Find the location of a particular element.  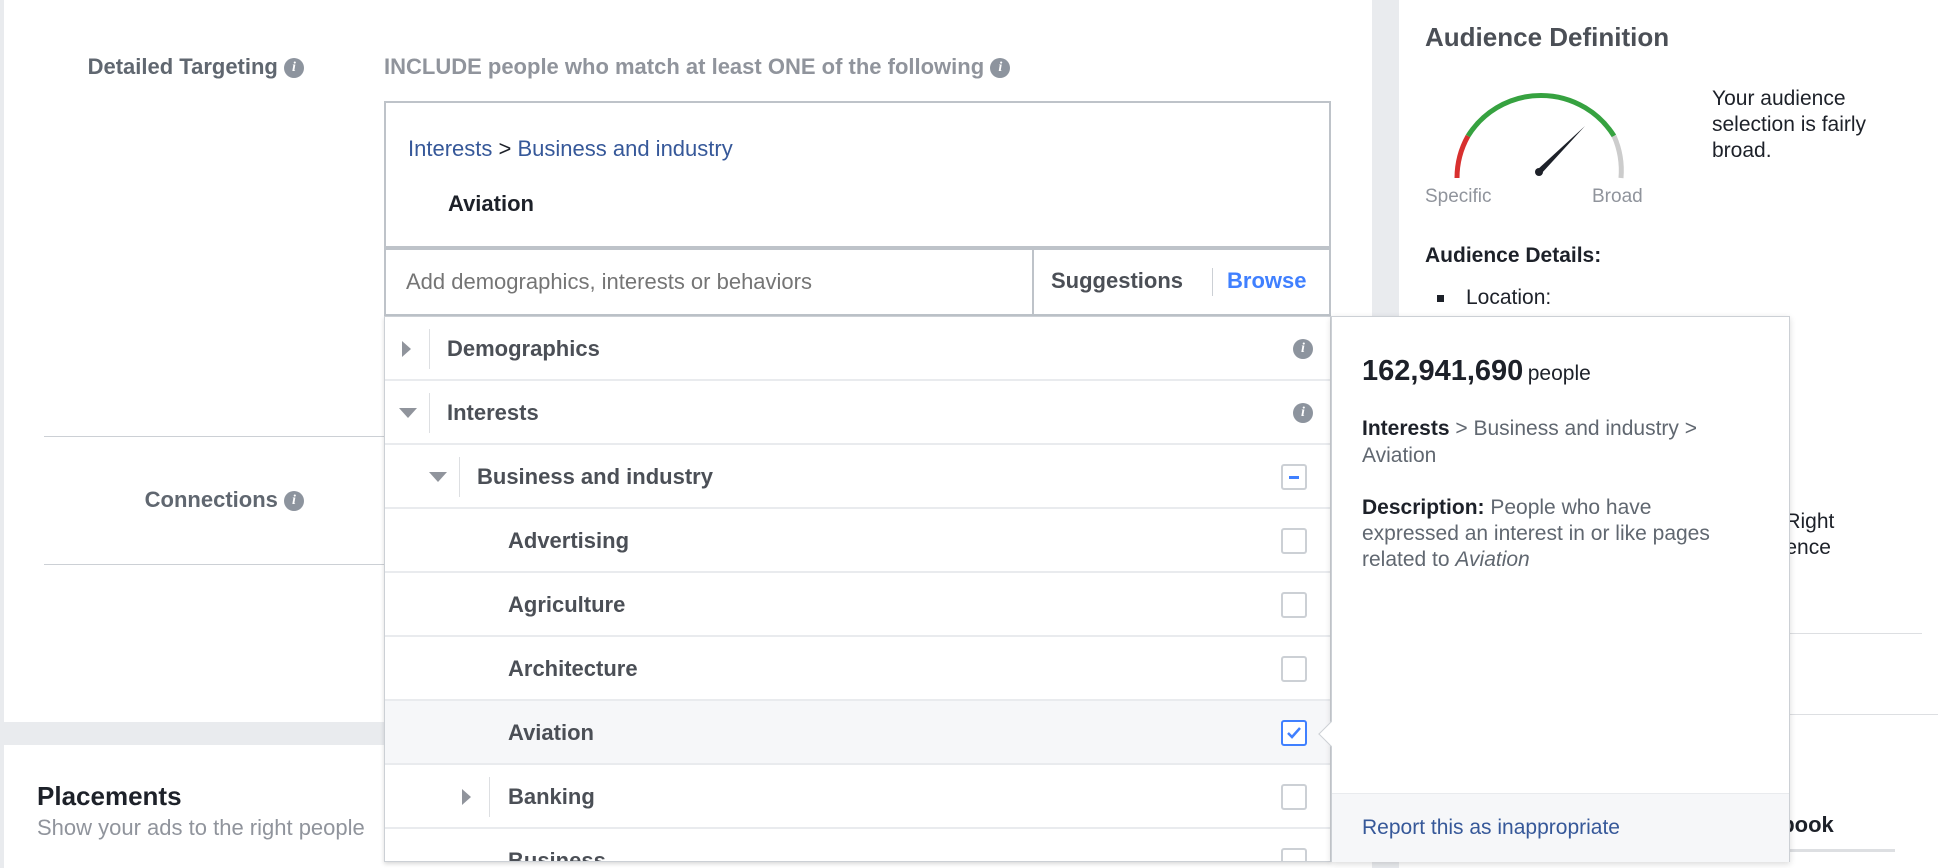

search-input-wrap: Suggestions Browse is located at coordinates (857, 281).